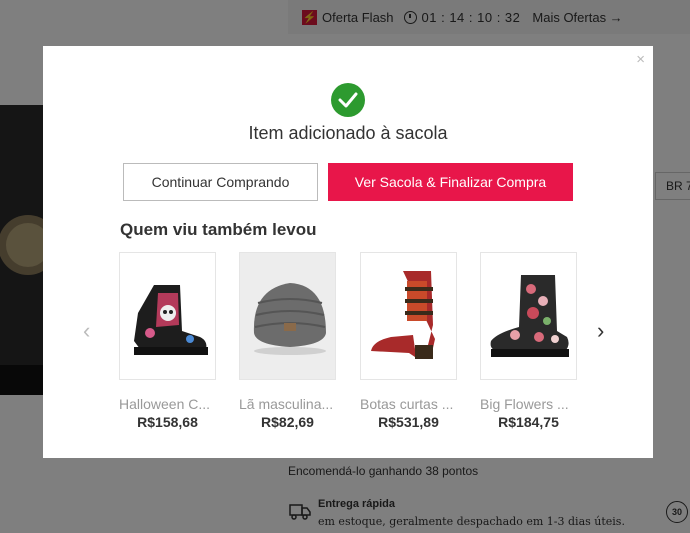 The height and width of the screenshot is (533, 690). I want to click on skull-boot-icon, so click(171, 320).